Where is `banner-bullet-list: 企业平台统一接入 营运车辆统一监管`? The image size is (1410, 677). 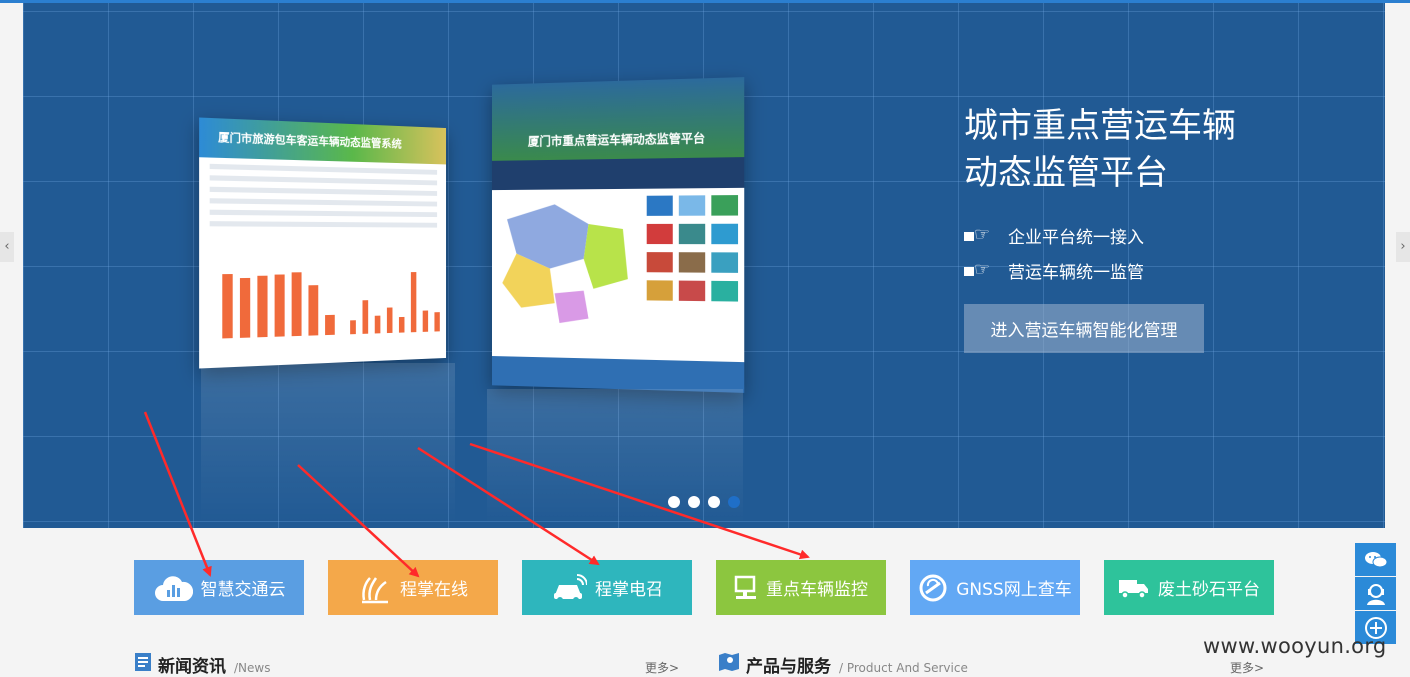 banner-bullet-list: 企业平台统一接入 营运车辆统一监管 is located at coordinates (1054, 253).